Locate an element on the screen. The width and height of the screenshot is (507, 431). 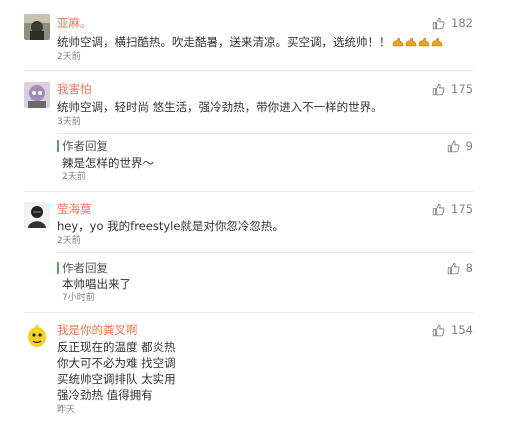
like-button: 154 is located at coordinates (452, 330).